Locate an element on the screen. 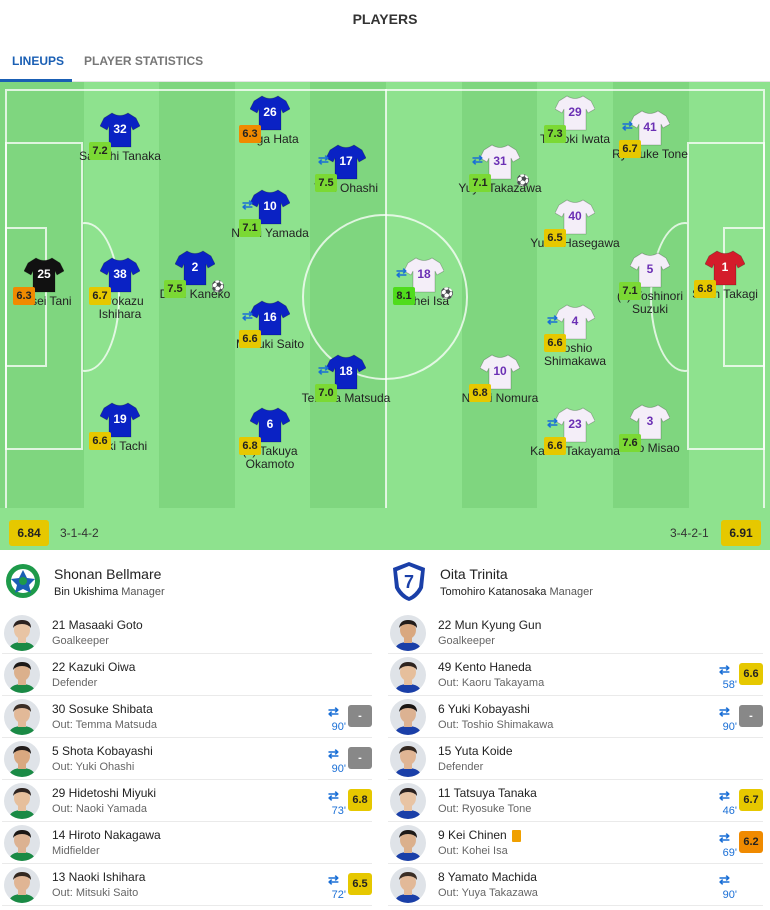 The image size is (770, 910). bench-player-name: 9 Kei Chinen is located at coordinates (479, 835).